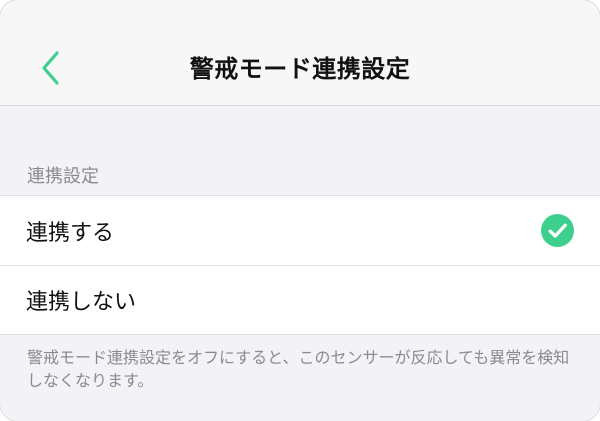 This screenshot has width=600, height=421. Describe the element at coordinates (63, 176) in the screenshot. I see `section-header: 連携設定` at that location.